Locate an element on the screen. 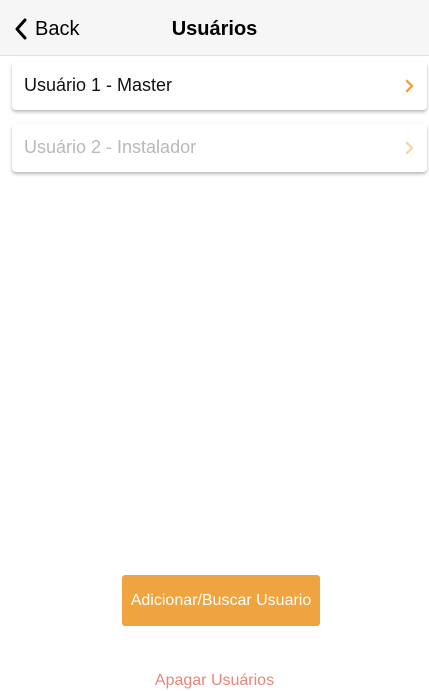 Image resolution: width=429 pixels, height=691 pixels. list-item-user-1: Usuário 1 - Master is located at coordinates (219, 86).